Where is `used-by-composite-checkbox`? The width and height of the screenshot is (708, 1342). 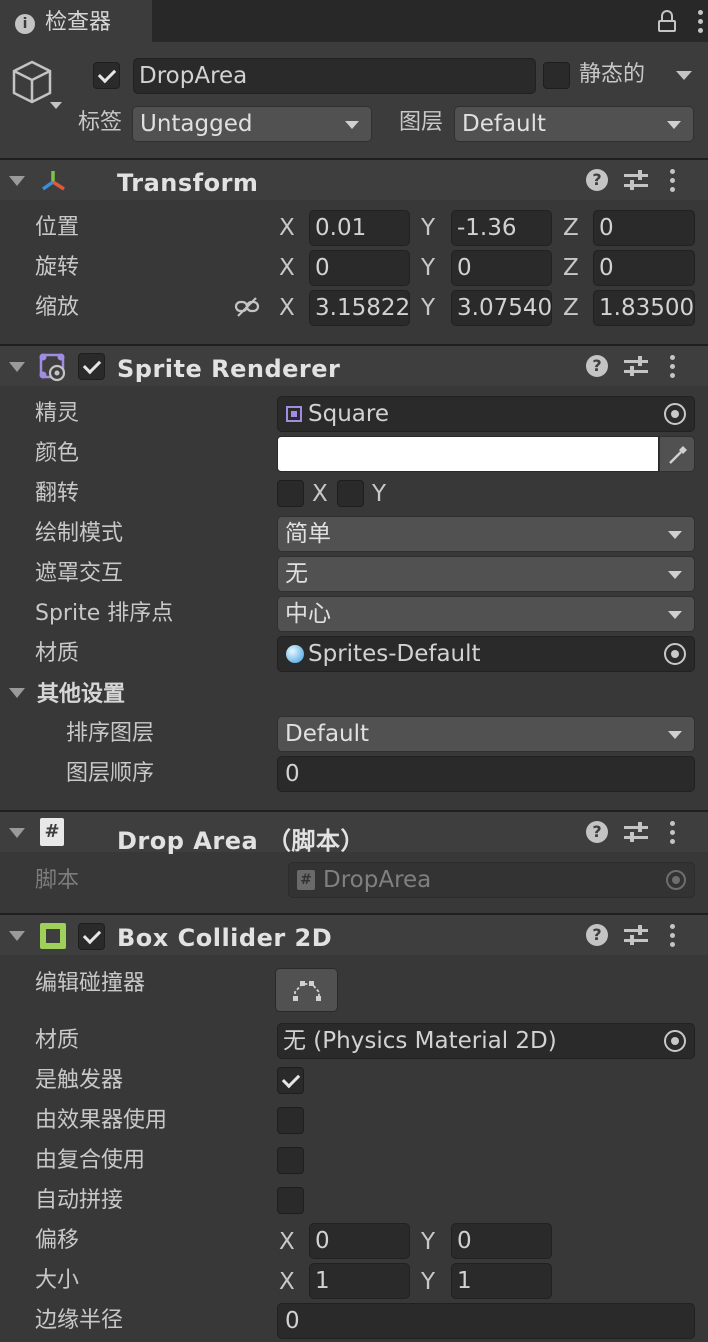
used-by-composite-checkbox is located at coordinates (290, 1160).